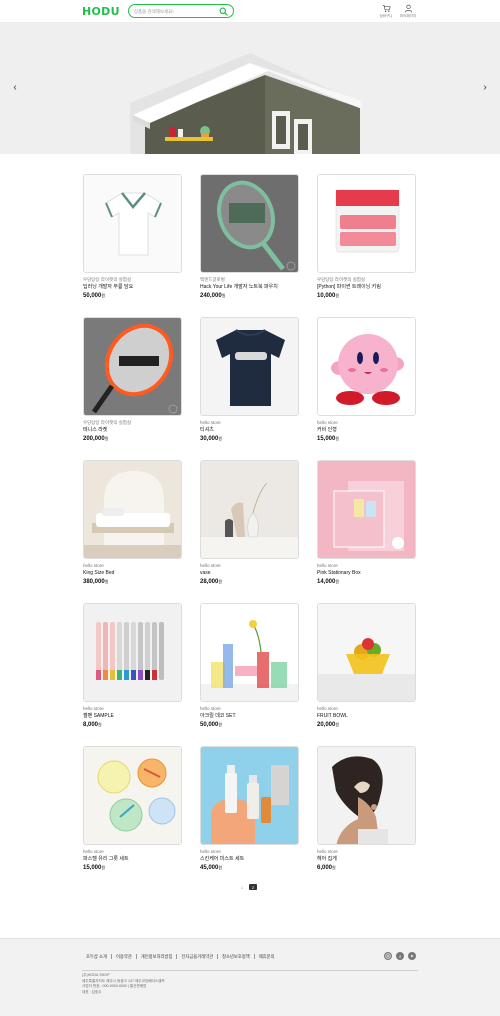  I want to click on product-card: hello store FRUIT BOWL 20,000원, so click(366, 665).